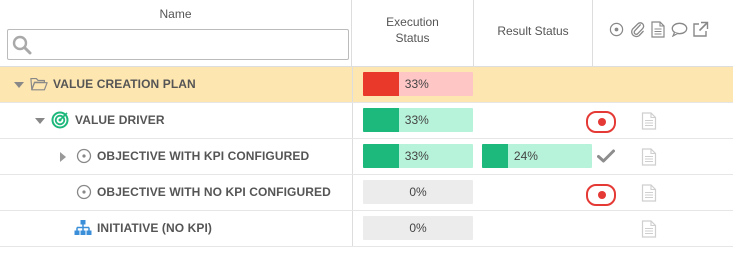 This screenshot has height=255, width=733. I want to click on tree-row-initiative-no-kpi: INITIATIVE (NO KPI) 0%, so click(366, 229).